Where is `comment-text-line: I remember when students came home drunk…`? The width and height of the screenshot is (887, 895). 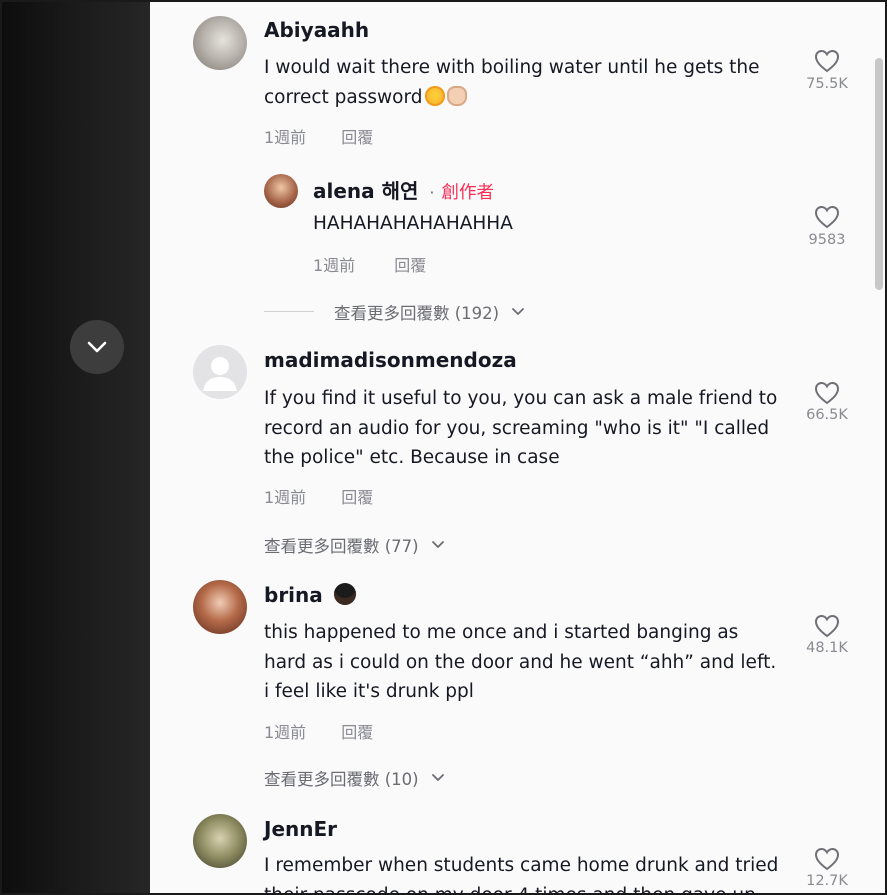 comment-text-line: I remember when students came home drunk… is located at coordinates (521, 865).